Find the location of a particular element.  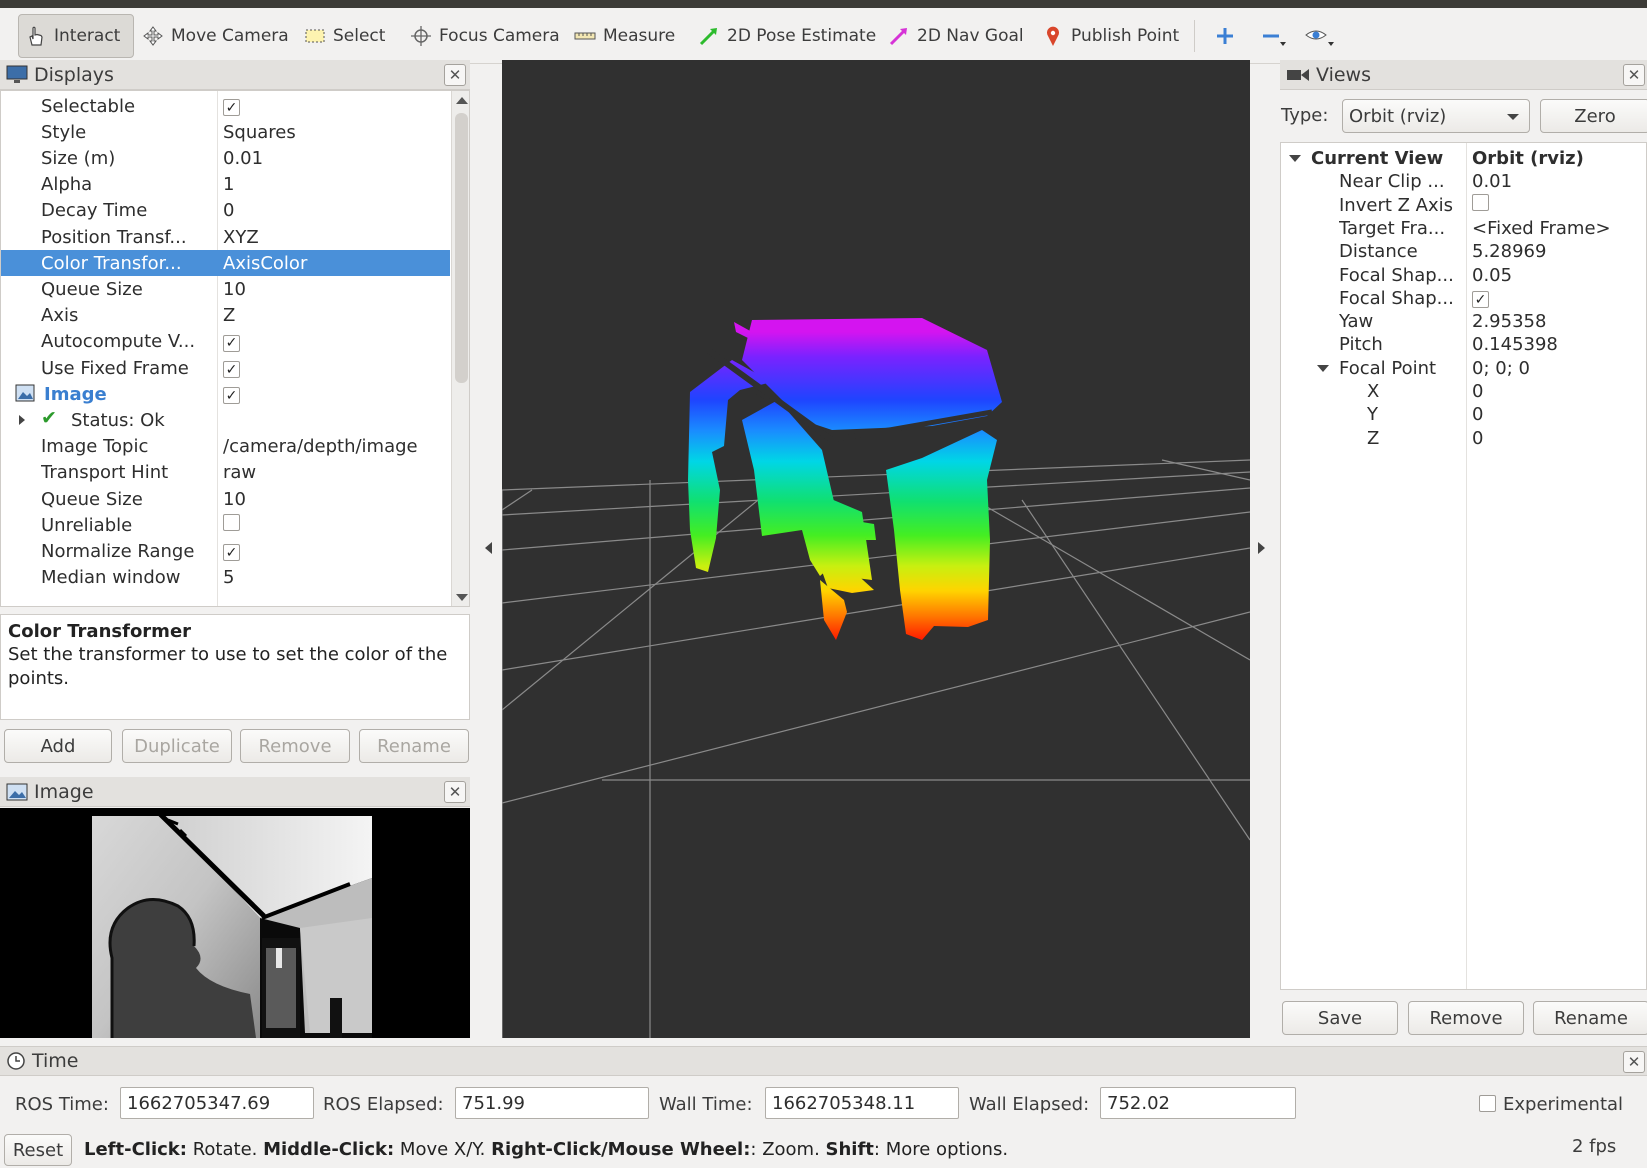

tool-2d-nav-goal: 2D Nav Goal is located at coordinates (956, 36).